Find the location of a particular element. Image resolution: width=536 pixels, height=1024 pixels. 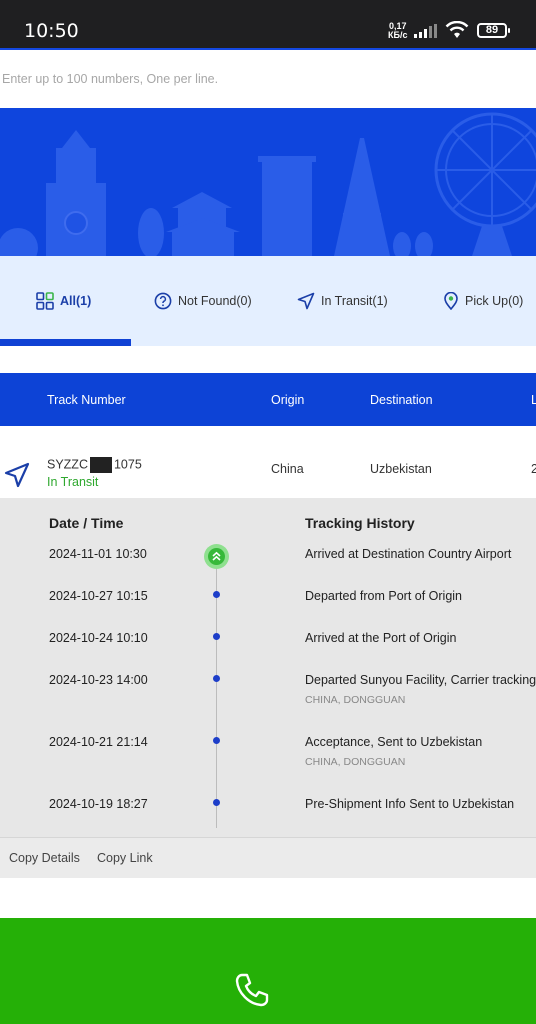

call-button-bar is located at coordinates (268, 971).